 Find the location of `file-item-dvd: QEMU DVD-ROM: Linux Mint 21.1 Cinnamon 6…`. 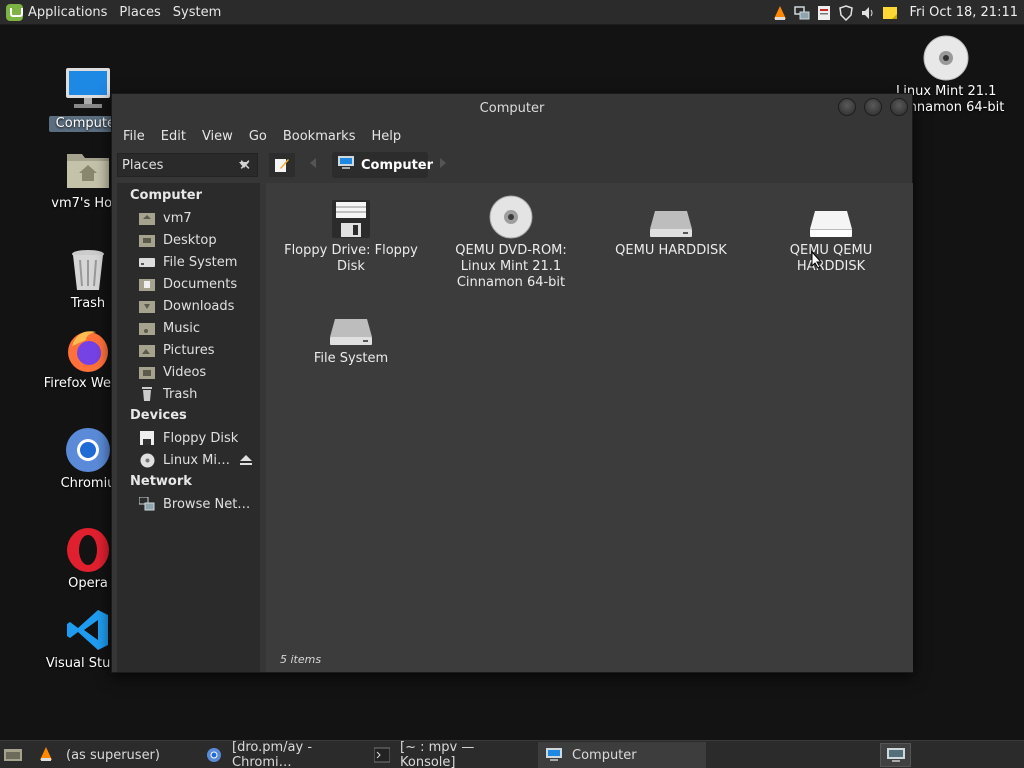

file-item-dvd: QEMU DVD-ROM: Linux Mint 21.1 Cinnamon 6… is located at coordinates (511, 243).